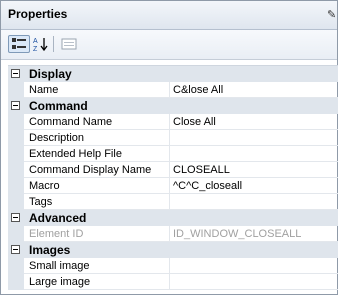 The height and width of the screenshot is (295, 338). I want to click on panel-titlebar: Properties ✎, so click(169, 15).